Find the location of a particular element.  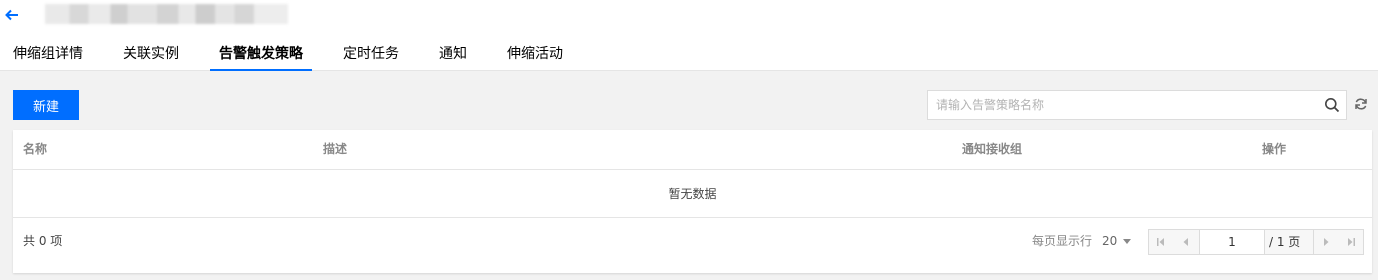

per-page-value: 20 is located at coordinates (1110, 241).